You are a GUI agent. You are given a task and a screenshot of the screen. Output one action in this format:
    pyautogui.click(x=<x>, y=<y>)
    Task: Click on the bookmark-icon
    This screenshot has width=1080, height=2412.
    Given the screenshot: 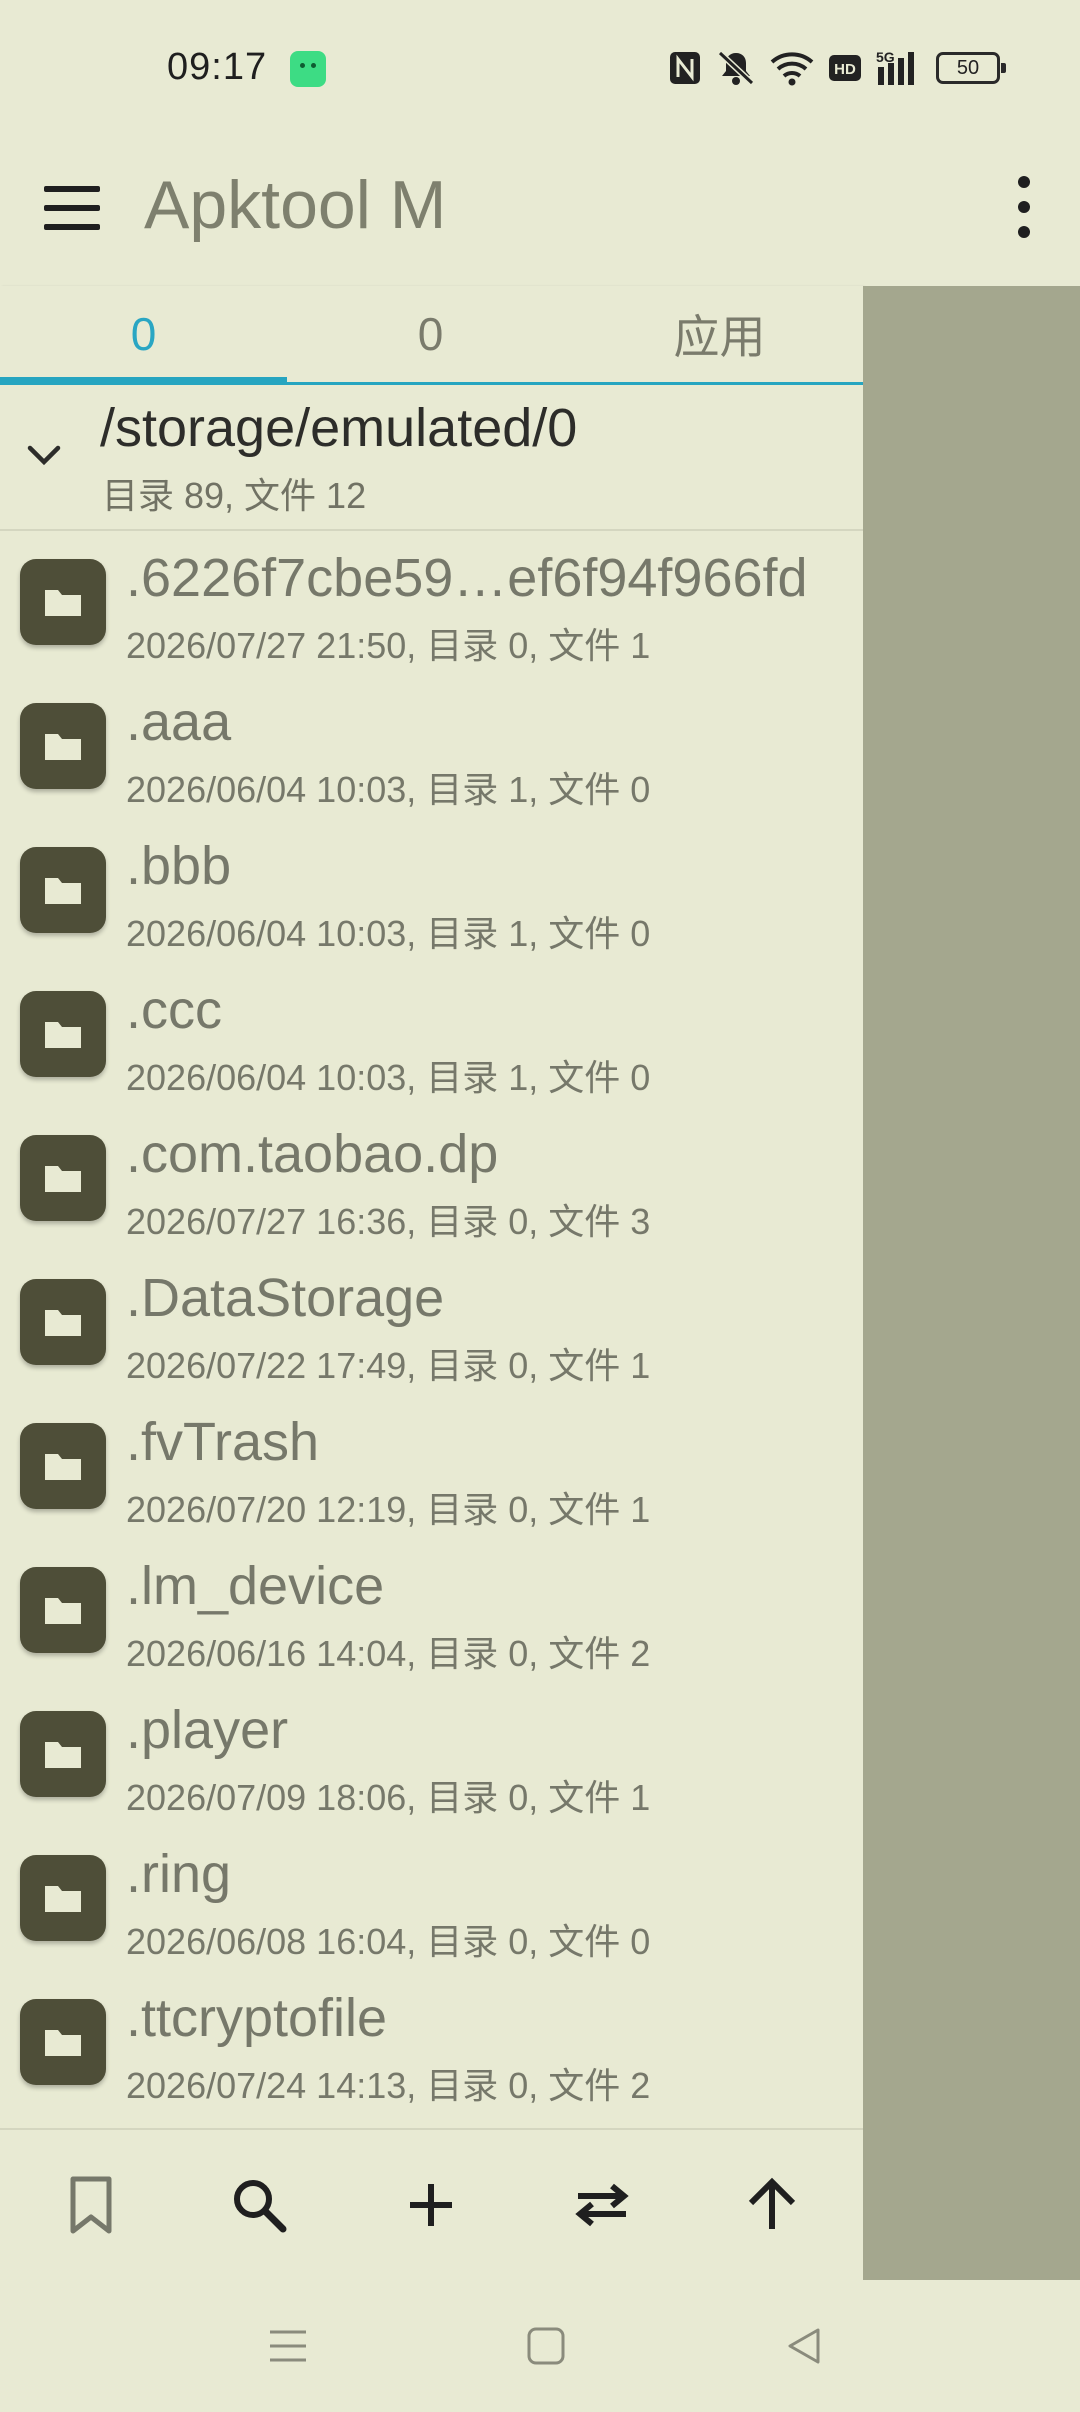 What is the action you would take?
    pyautogui.click(x=91, y=2205)
    